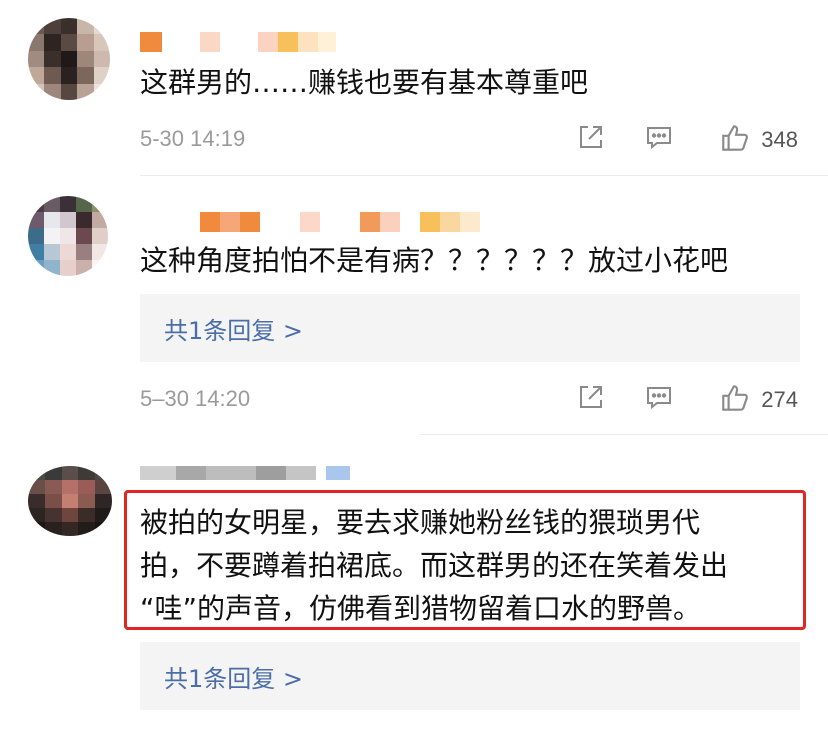 This screenshot has height=730, width=828. What do you see at coordinates (195, 398) in the screenshot?
I see `comment-time: 5–30 14:20` at bounding box center [195, 398].